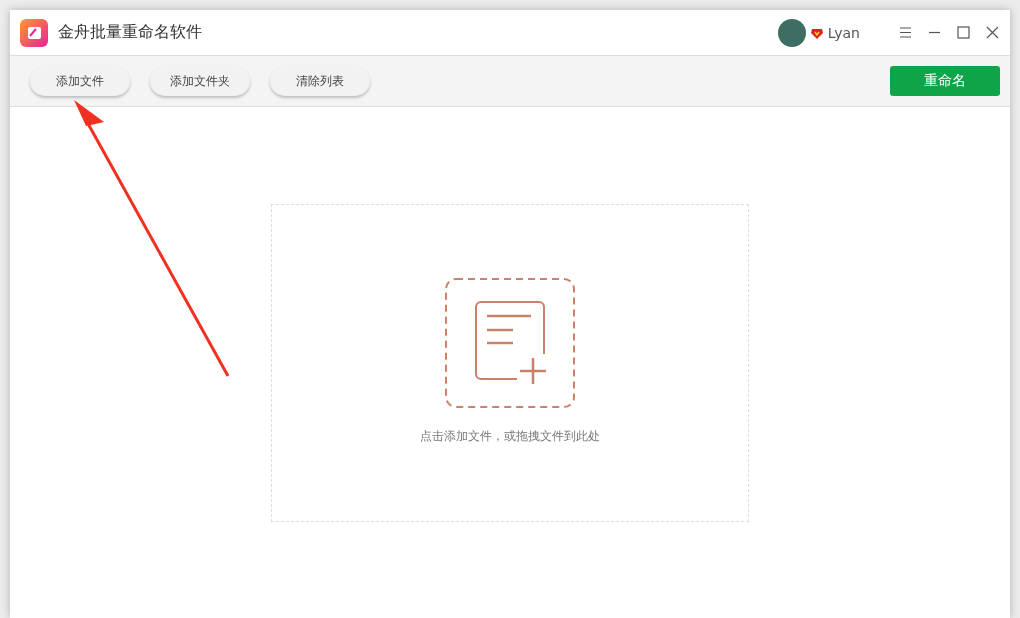 The height and width of the screenshot is (618, 1020). I want to click on toolbar-button: 清除列表, so click(320, 81).